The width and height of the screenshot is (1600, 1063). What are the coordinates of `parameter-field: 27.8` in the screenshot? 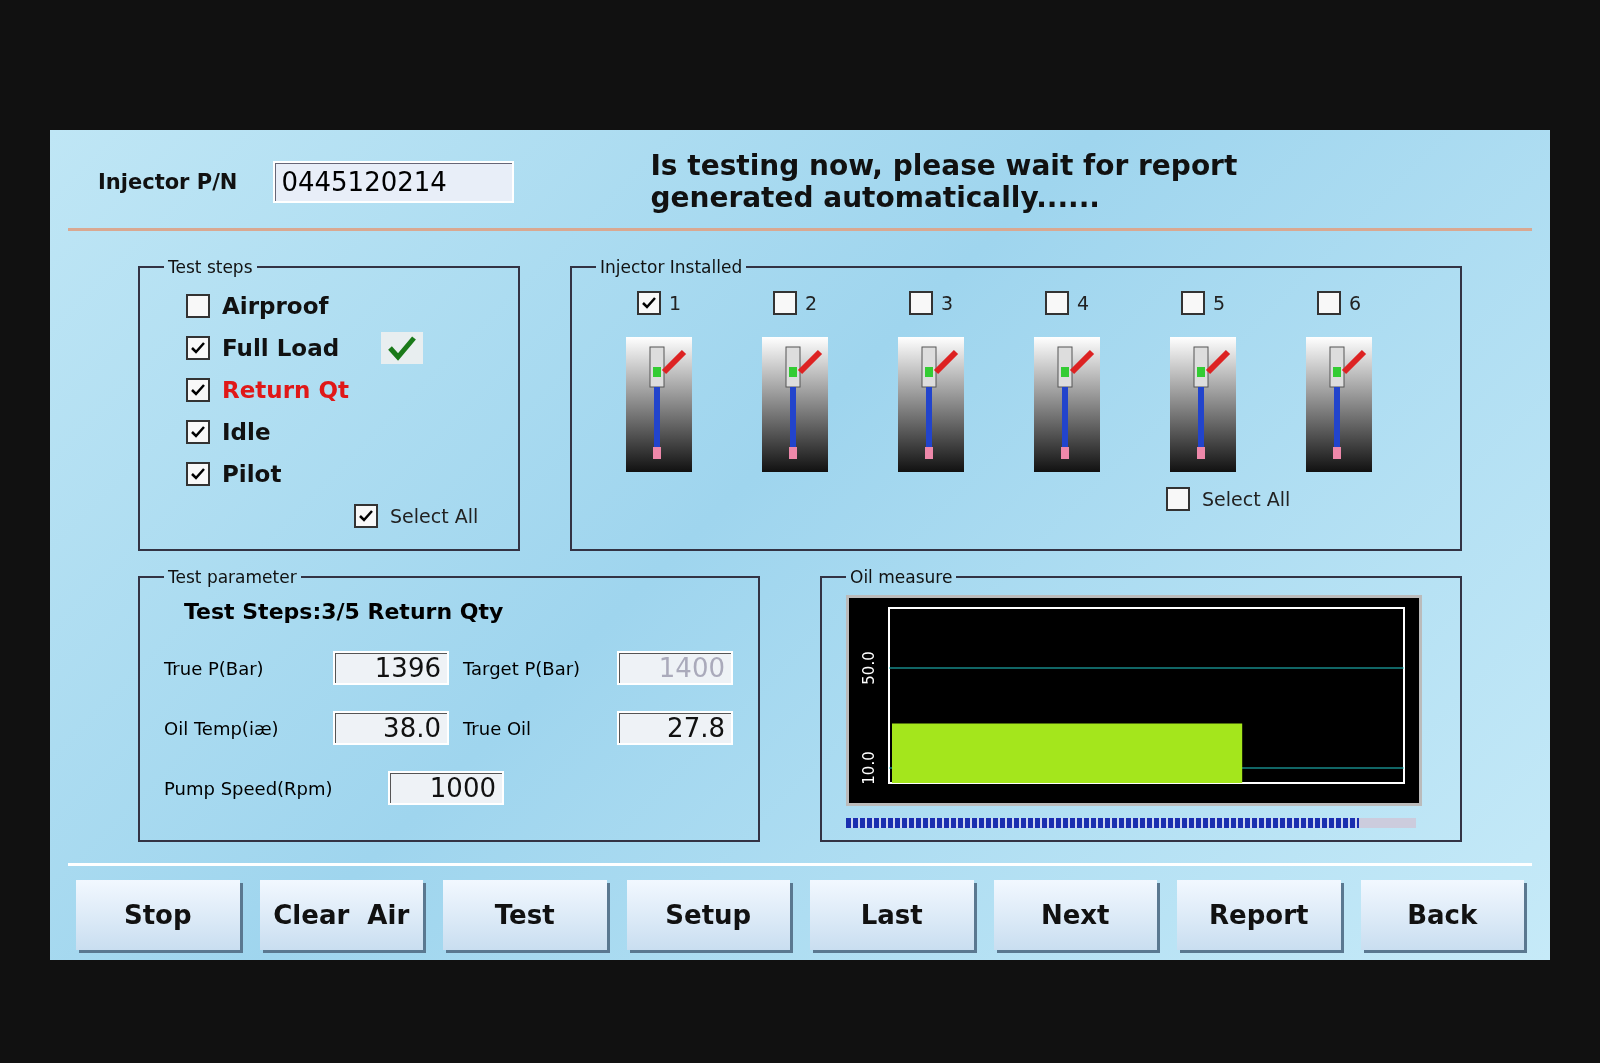 It's located at (675, 728).